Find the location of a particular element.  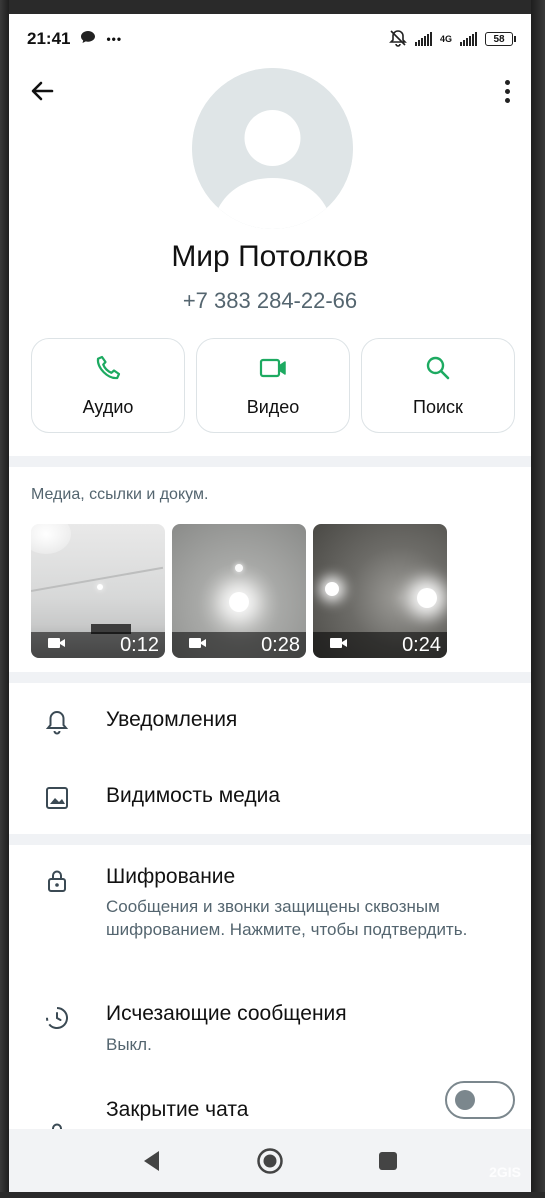

action-buttons: Аудио Видео Поиск is located at coordinates (274, 385).